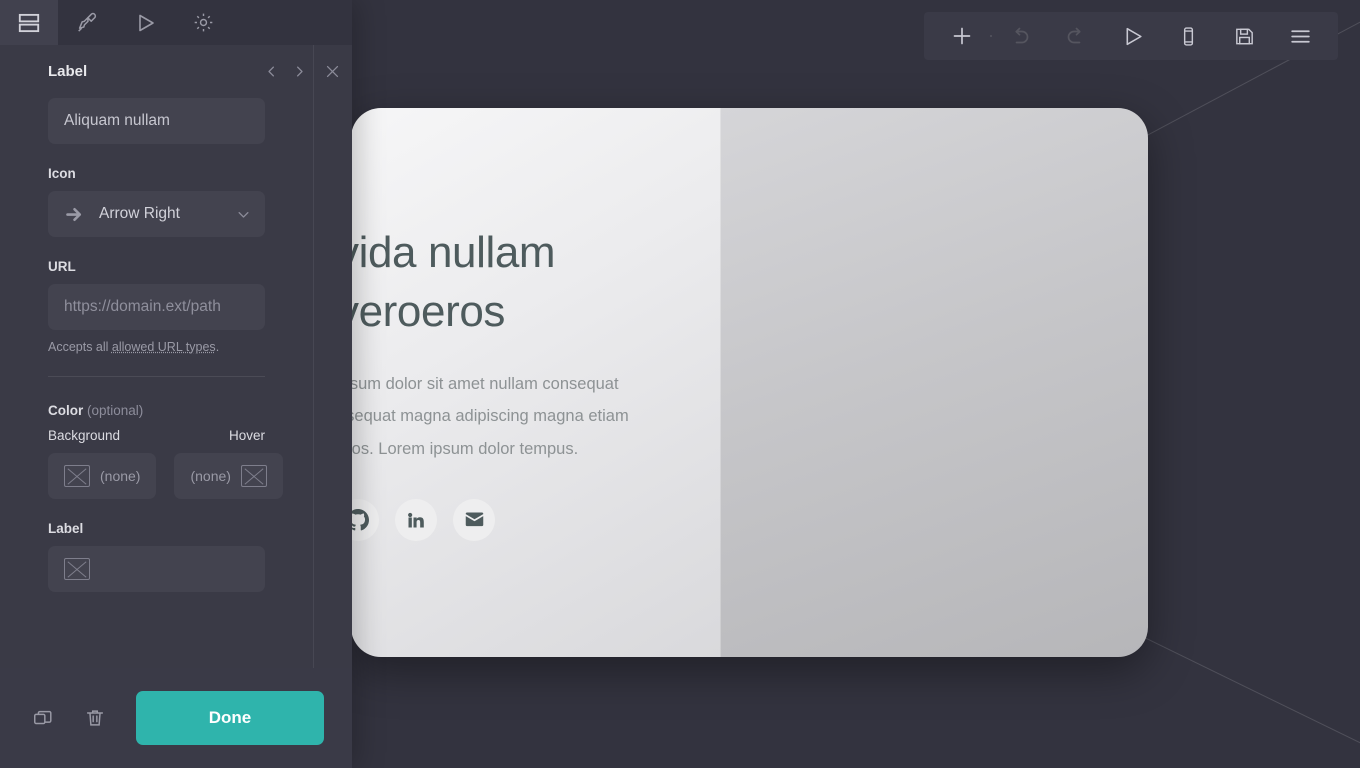 The height and width of the screenshot is (768, 1360). Describe the element at coordinates (313, 406) in the screenshot. I see `panel-divider` at that location.